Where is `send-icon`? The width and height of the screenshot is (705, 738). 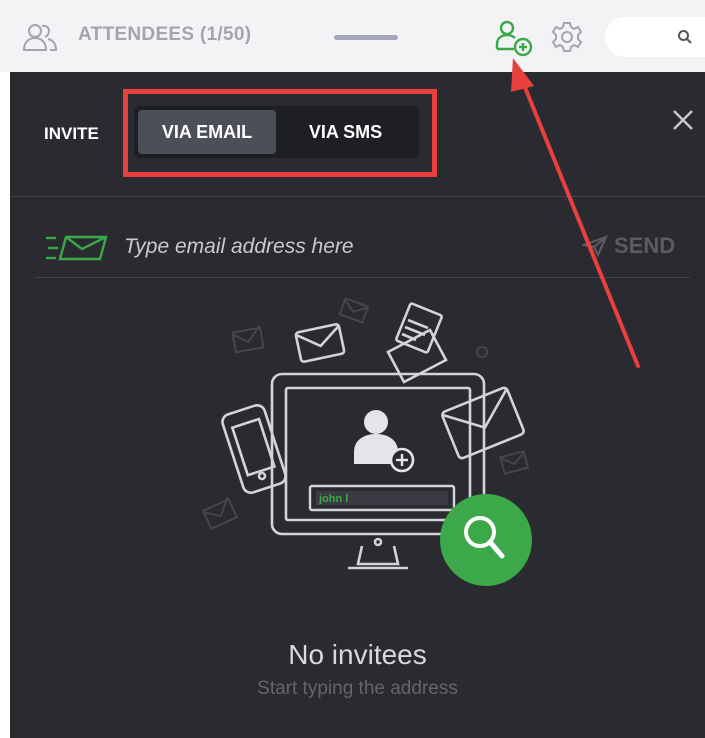
send-icon is located at coordinates (595, 246).